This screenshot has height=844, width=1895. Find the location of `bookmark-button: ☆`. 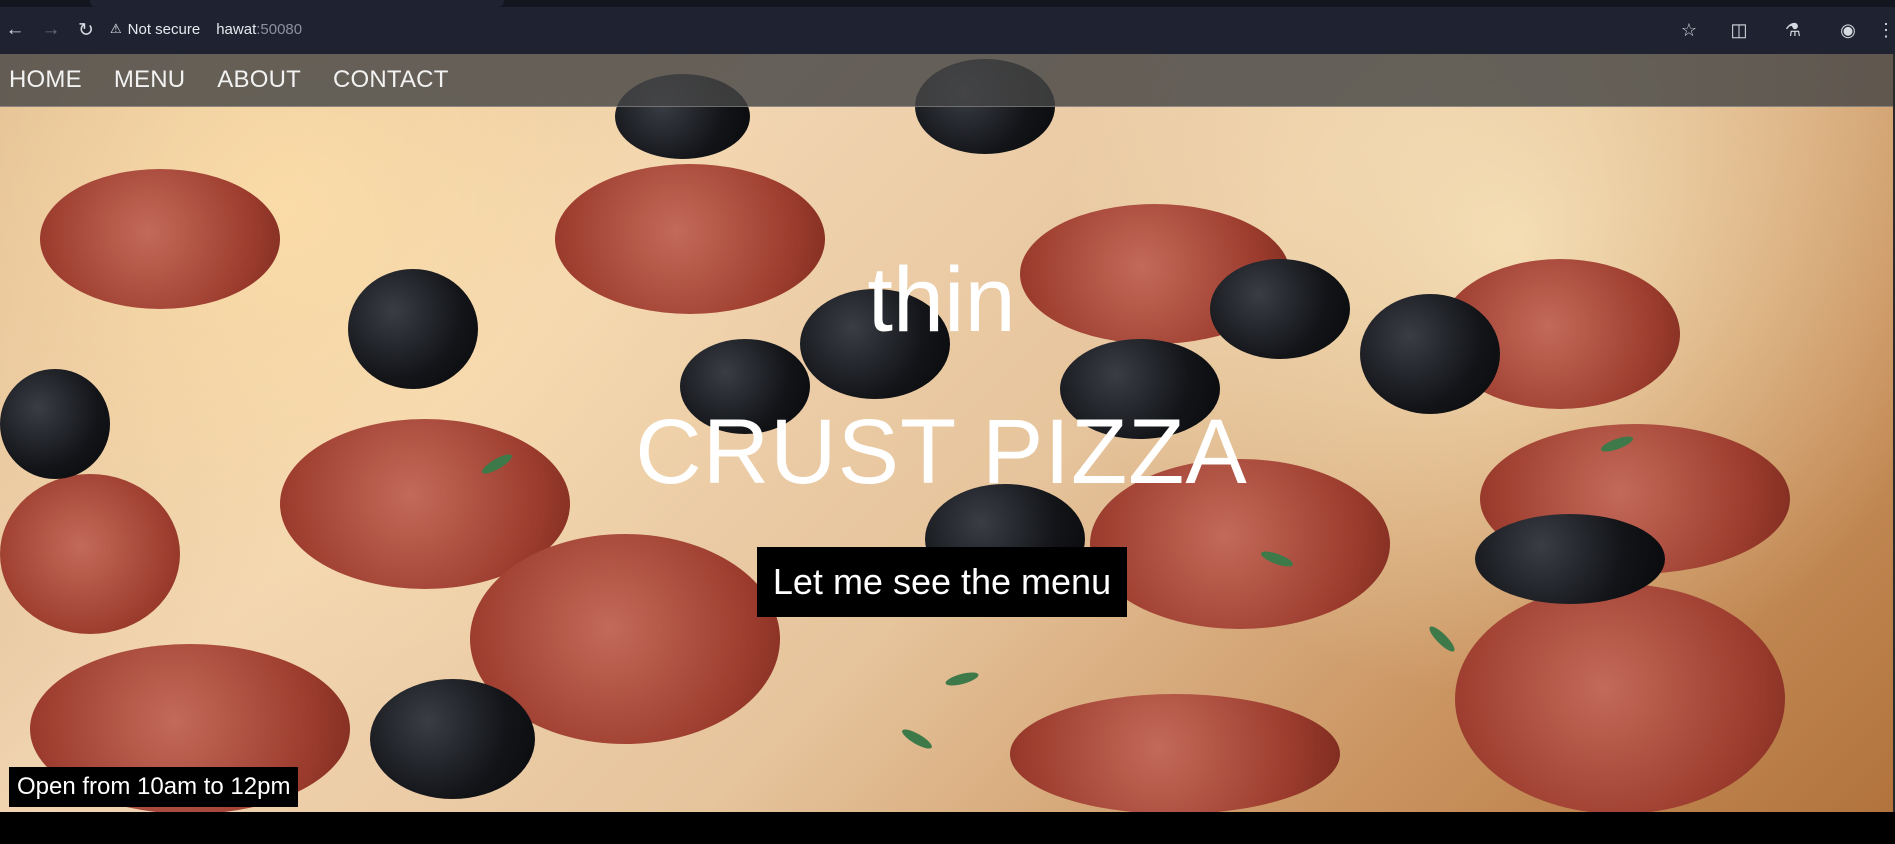

bookmark-button: ☆ is located at coordinates (1689, 30).